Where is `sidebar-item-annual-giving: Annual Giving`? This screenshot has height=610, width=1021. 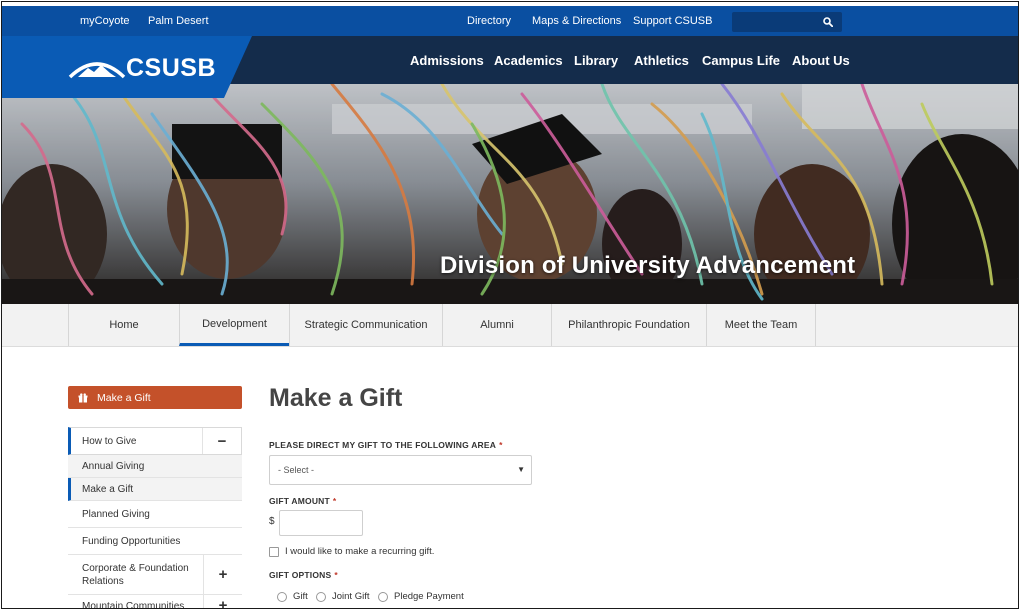 sidebar-item-annual-giving: Annual Giving is located at coordinates (155, 466).